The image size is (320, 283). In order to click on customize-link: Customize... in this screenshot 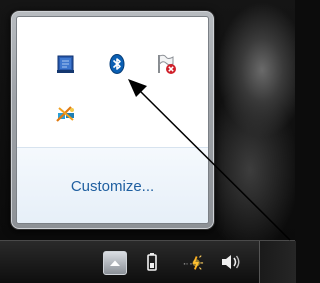, I will do `click(112, 186)`.